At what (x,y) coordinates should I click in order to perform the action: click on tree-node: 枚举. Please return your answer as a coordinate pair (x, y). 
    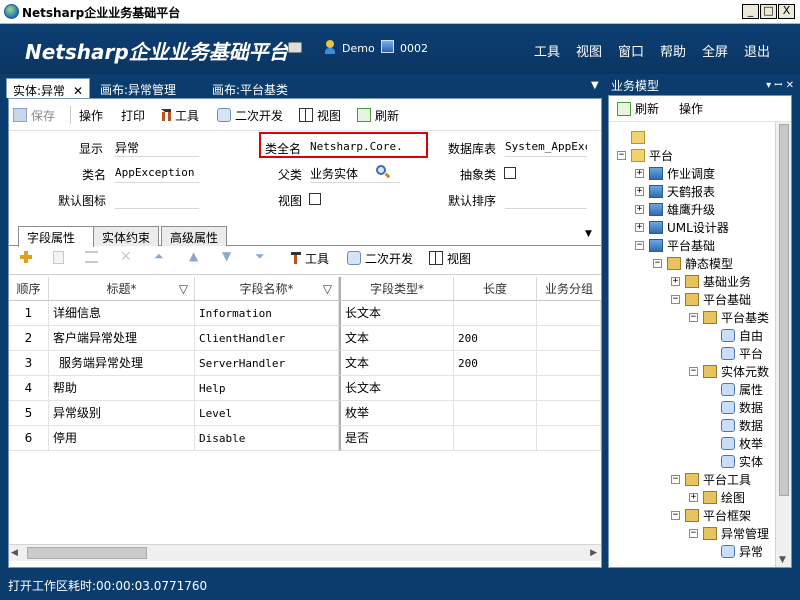
    Looking at the image, I should click on (735, 443).